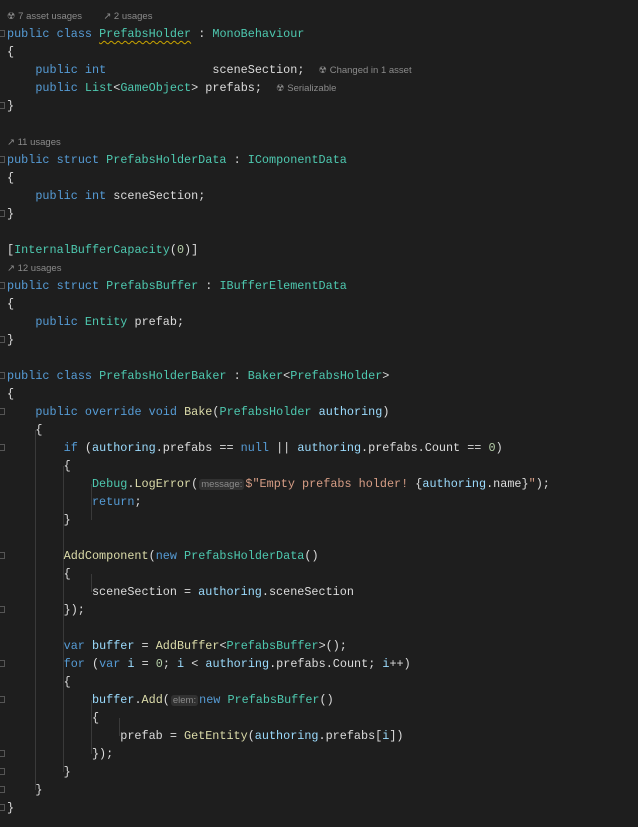  I want to click on code-vision-hint: ☢ 7 asset usages, so click(44, 16).